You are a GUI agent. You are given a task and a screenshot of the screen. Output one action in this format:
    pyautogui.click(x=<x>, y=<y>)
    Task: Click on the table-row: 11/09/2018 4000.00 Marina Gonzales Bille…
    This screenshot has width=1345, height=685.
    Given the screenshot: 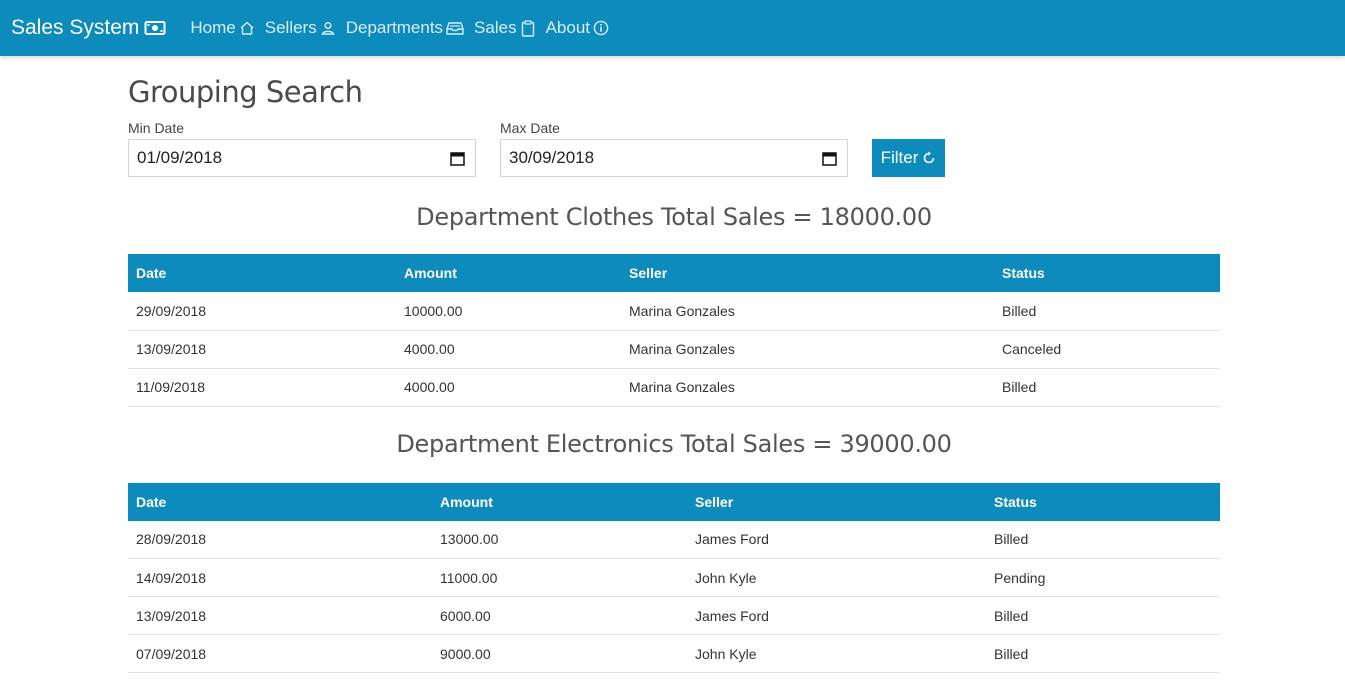 What is the action you would take?
    pyautogui.click(x=674, y=387)
    